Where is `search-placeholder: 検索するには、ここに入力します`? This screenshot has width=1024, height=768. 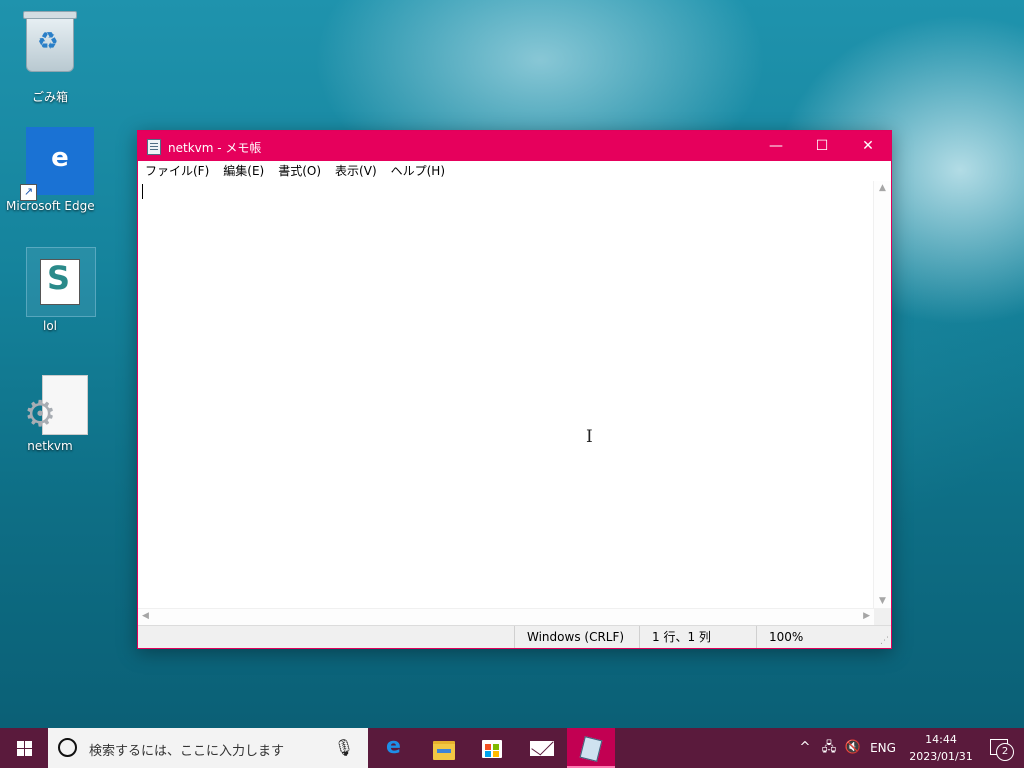
search-placeholder: 検索するには、ここに入力します is located at coordinates (187, 751).